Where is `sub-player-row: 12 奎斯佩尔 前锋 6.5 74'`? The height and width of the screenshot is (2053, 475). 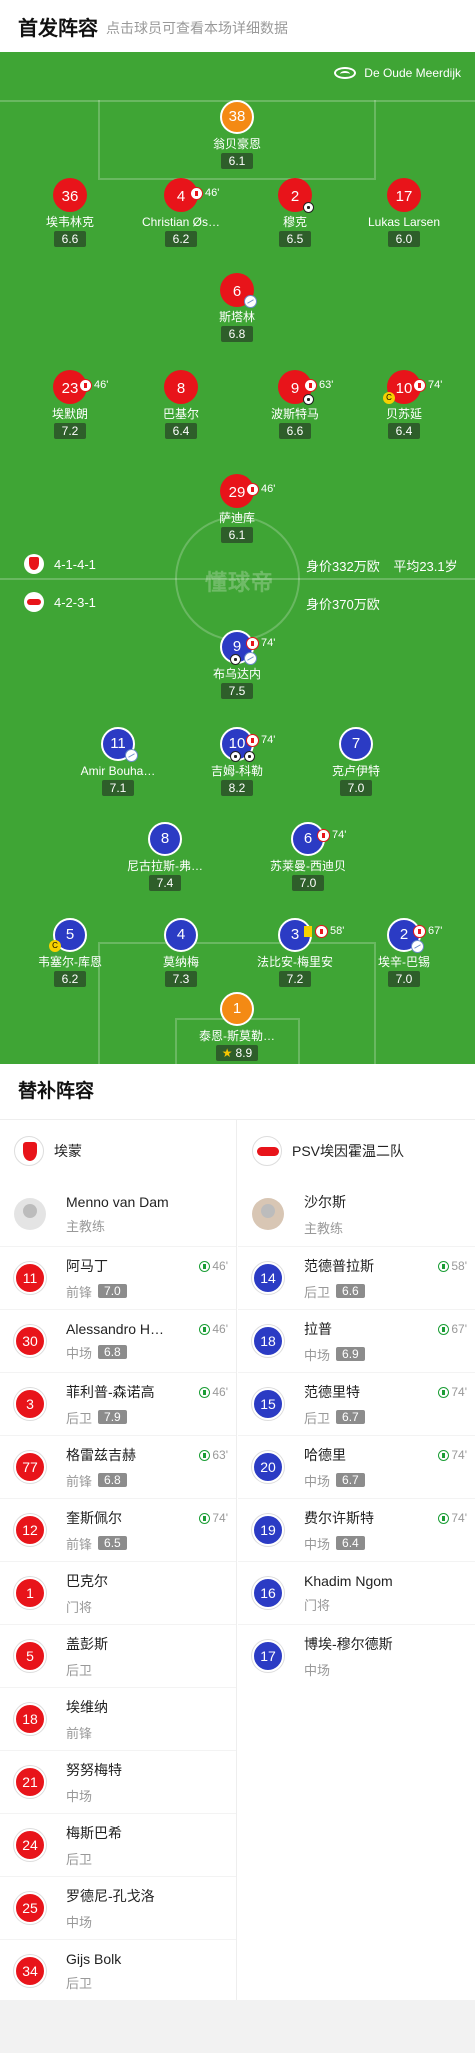 sub-player-row: 12 奎斯佩尔 前锋 6.5 74' is located at coordinates (118, 1529).